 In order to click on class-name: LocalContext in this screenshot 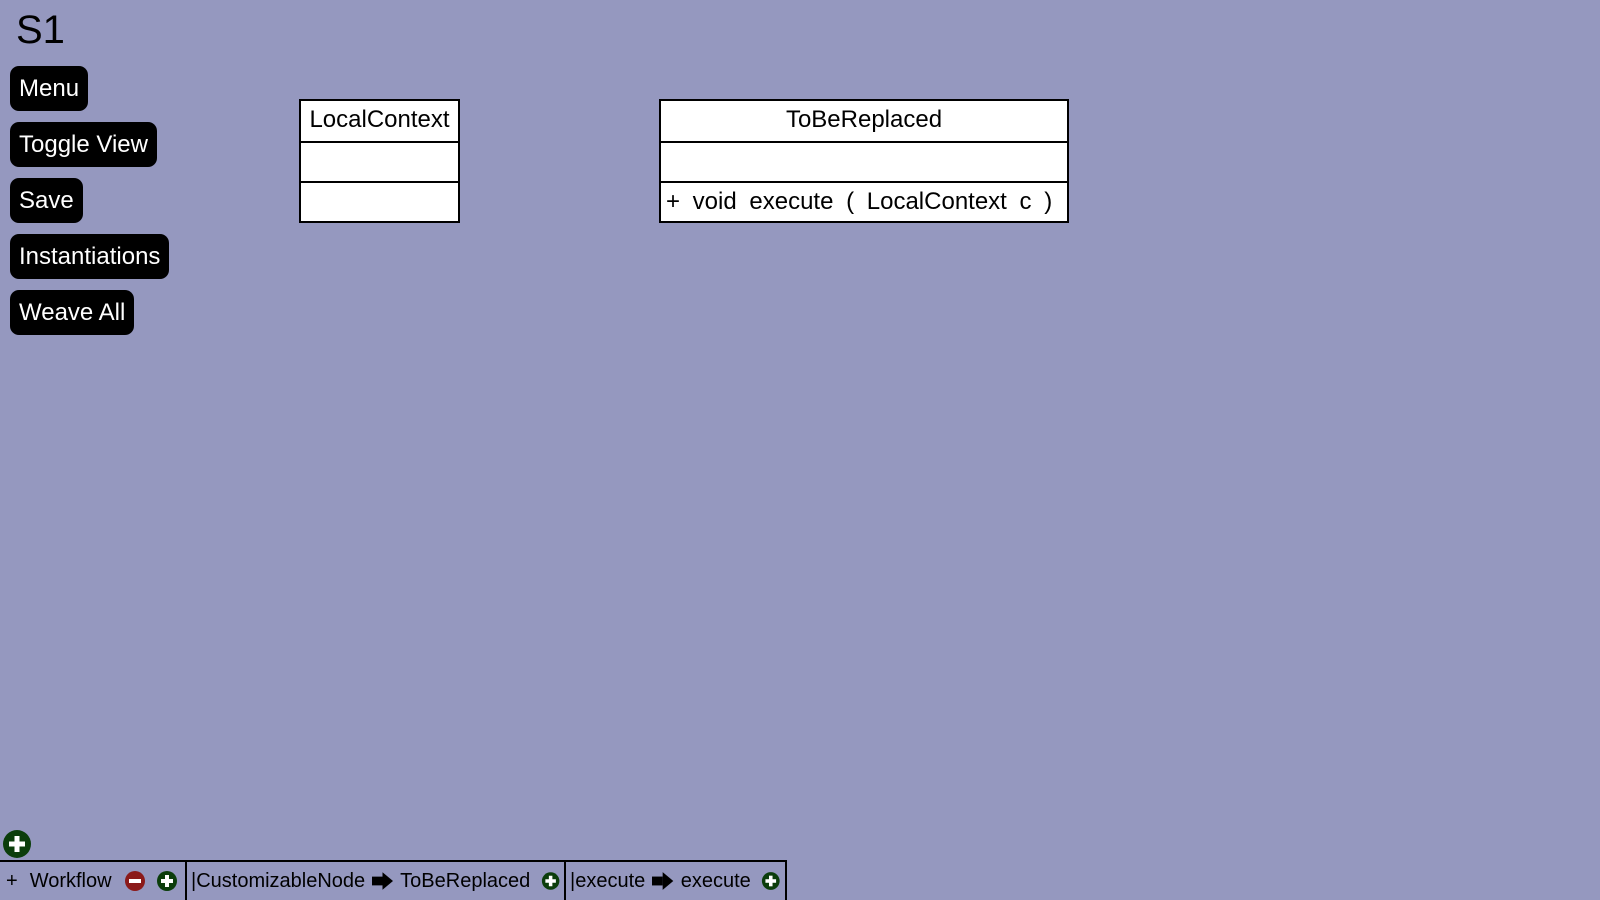, I will do `click(379, 121)`.